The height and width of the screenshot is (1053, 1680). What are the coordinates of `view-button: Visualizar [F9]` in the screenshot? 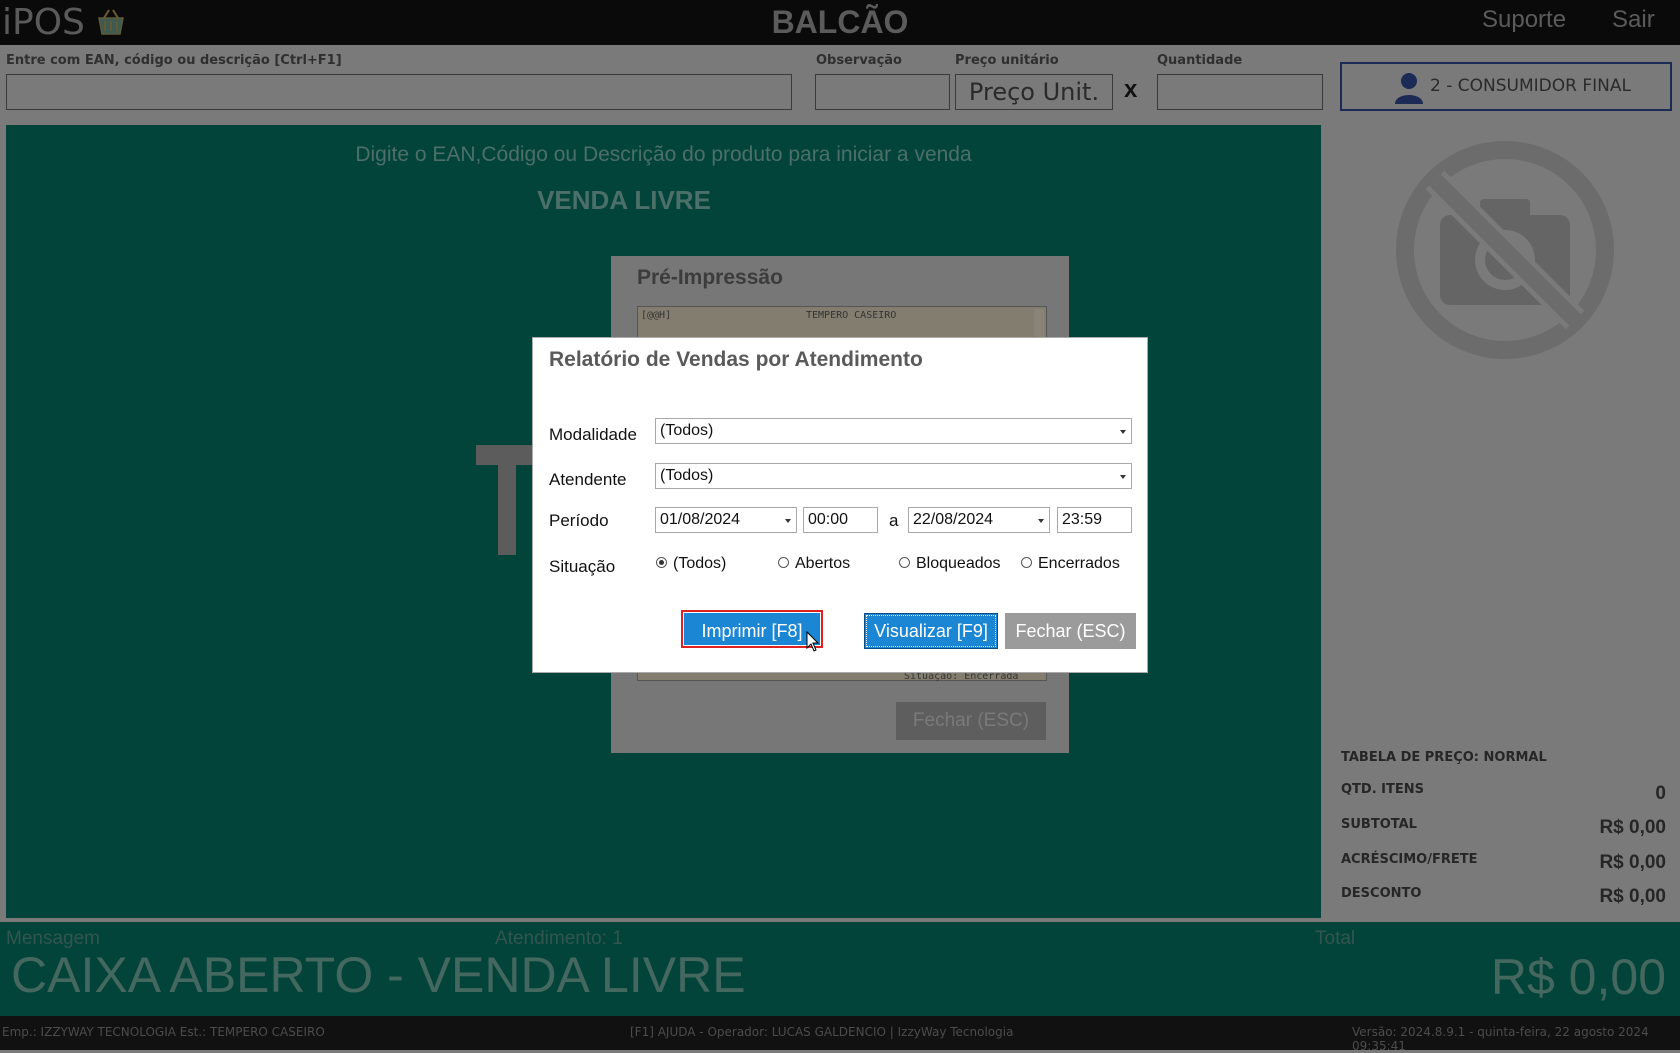 It's located at (931, 631).